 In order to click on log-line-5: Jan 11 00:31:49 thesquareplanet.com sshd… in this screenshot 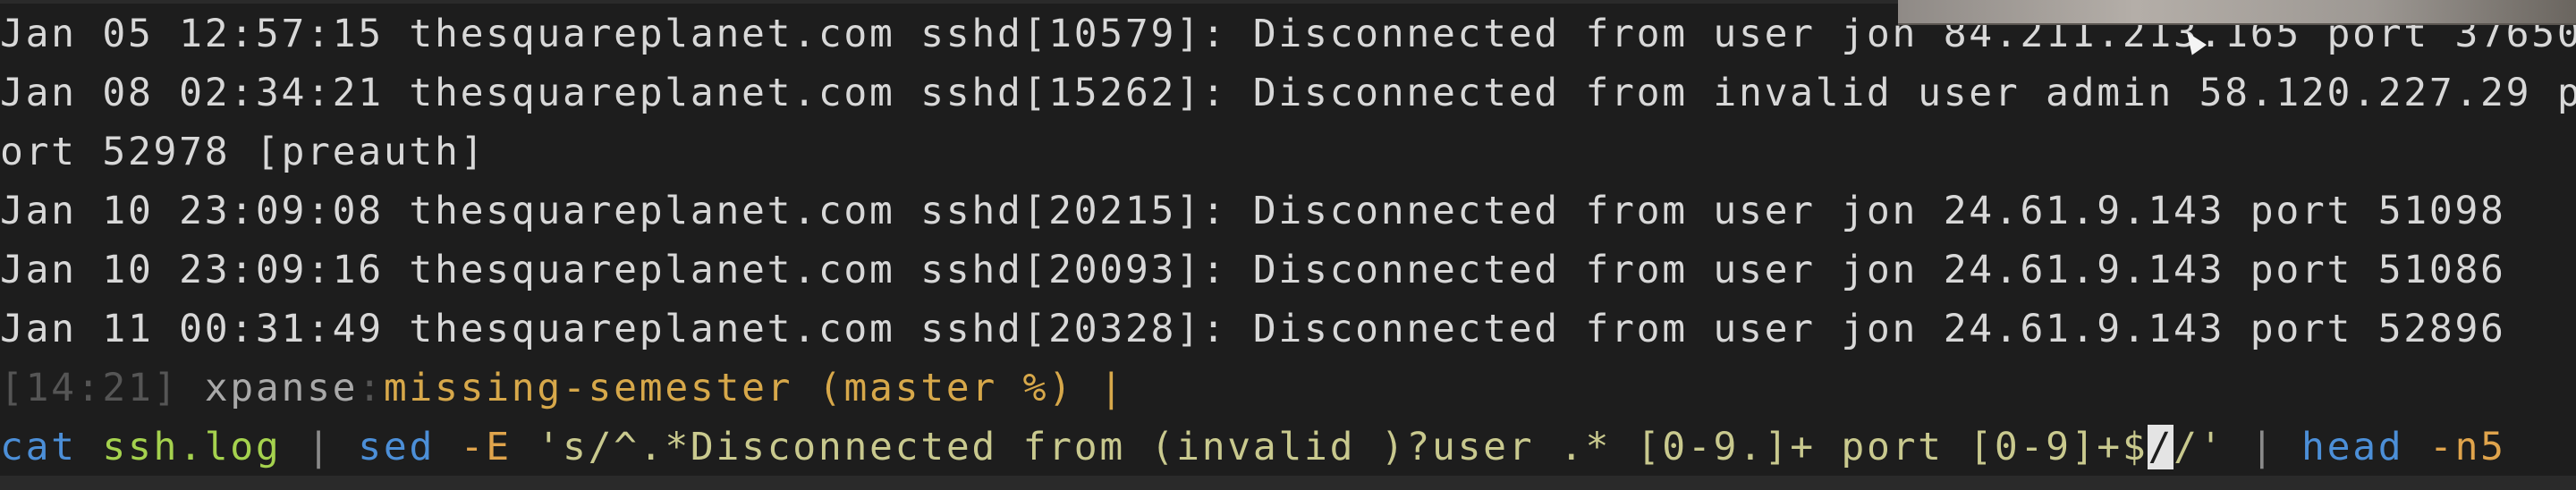, I will do `click(1253, 329)`.